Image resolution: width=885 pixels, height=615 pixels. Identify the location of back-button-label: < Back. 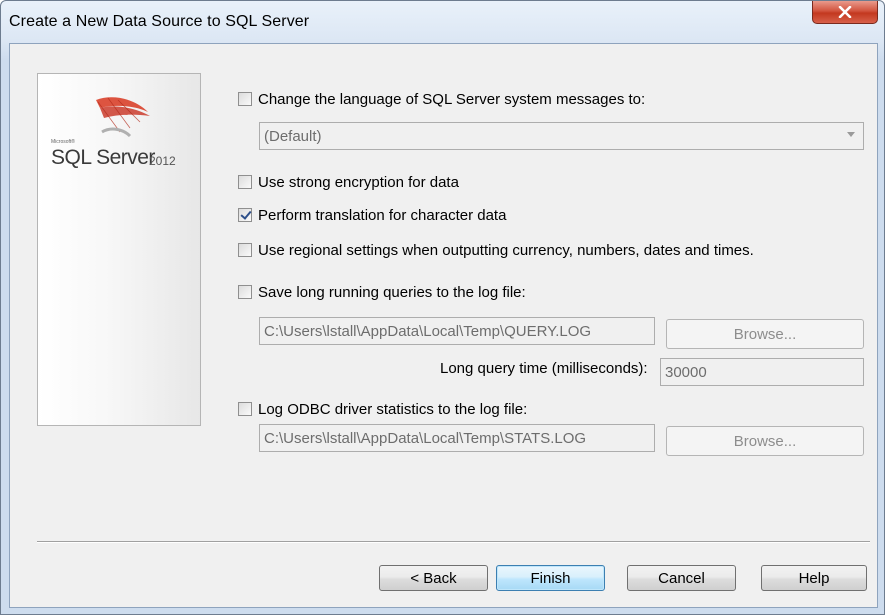
(433, 578).